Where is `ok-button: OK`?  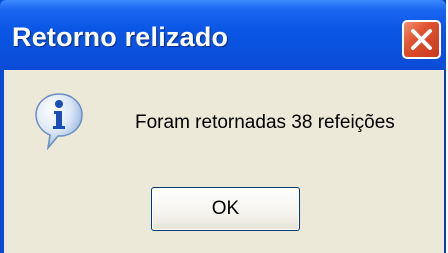 ok-button: OK is located at coordinates (225, 209).